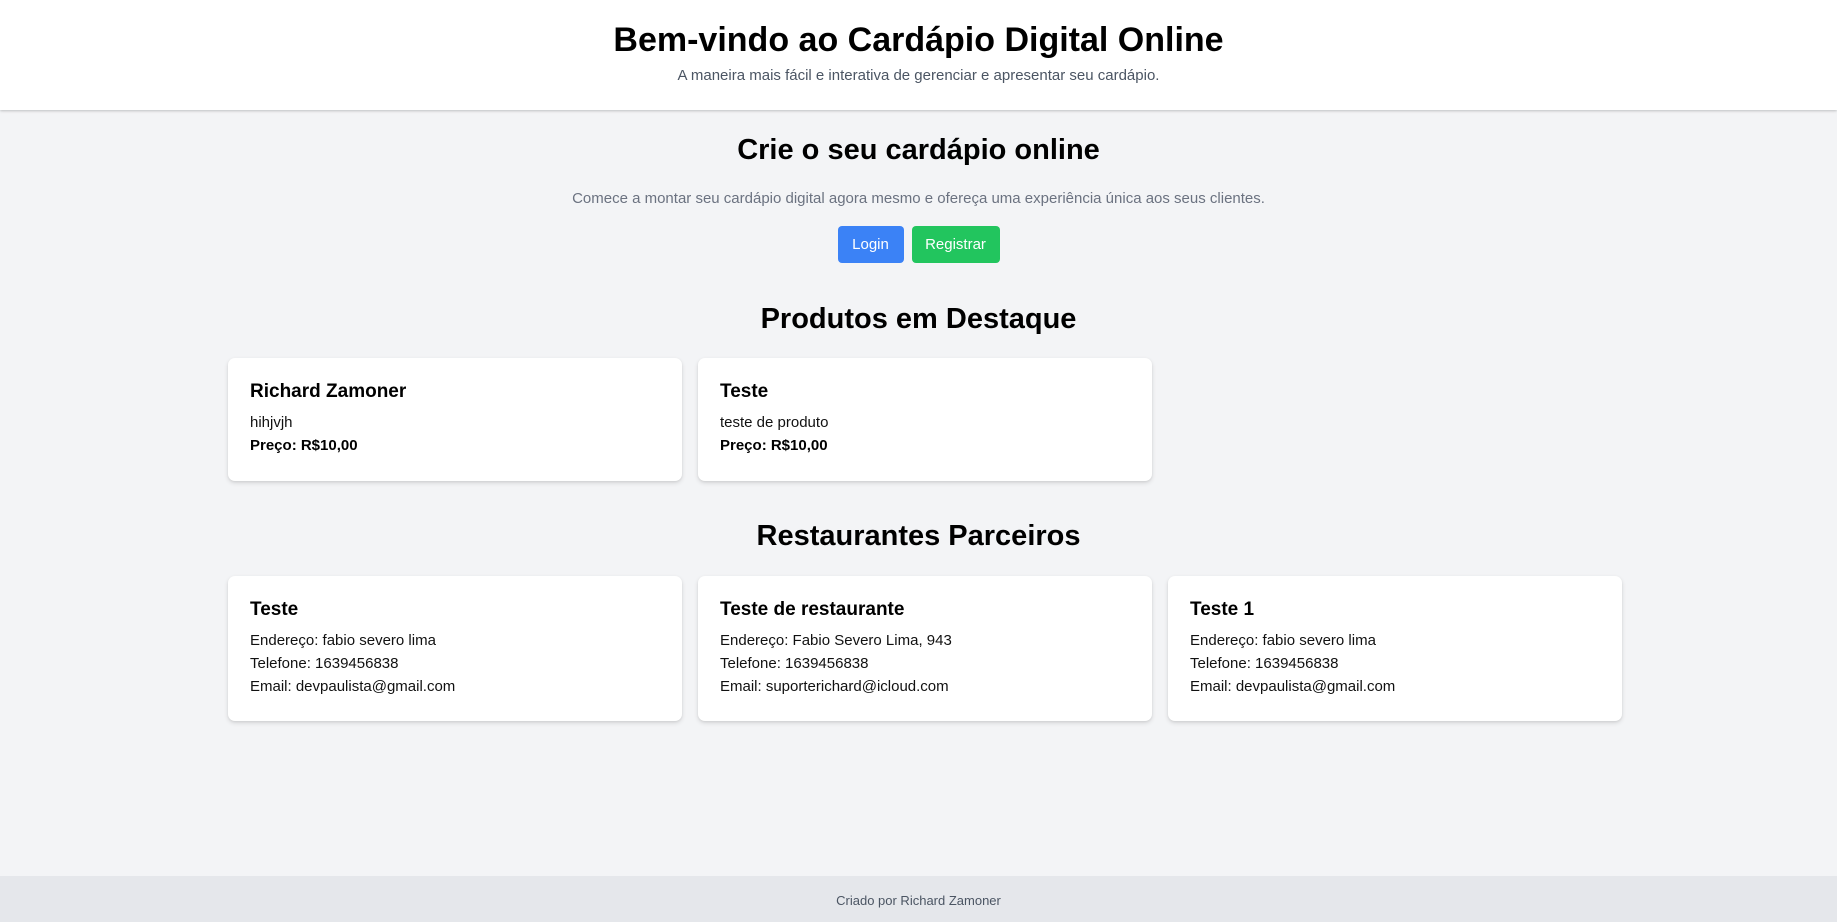  I want to click on products-section-title: Produtos em Destaque, so click(918, 319).